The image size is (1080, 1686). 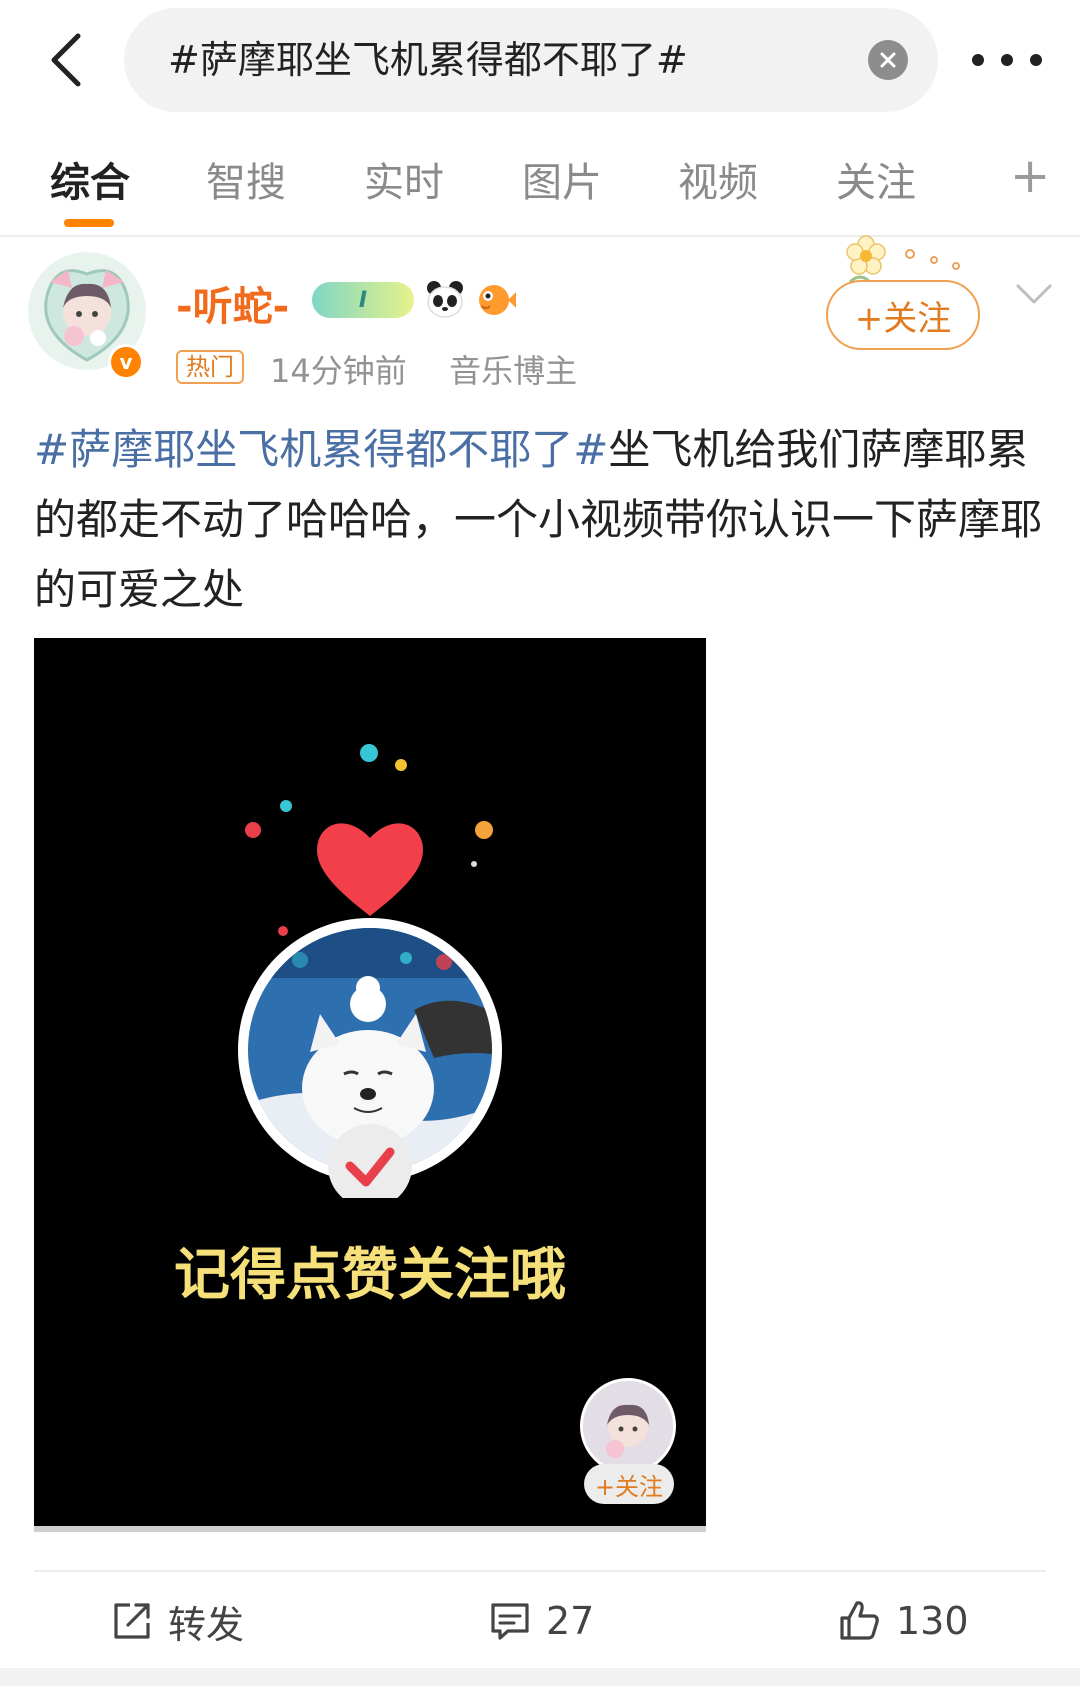 What do you see at coordinates (932, 1621) in the screenshot?
I see `like-count: 130` at bounding box center [932, 1621].